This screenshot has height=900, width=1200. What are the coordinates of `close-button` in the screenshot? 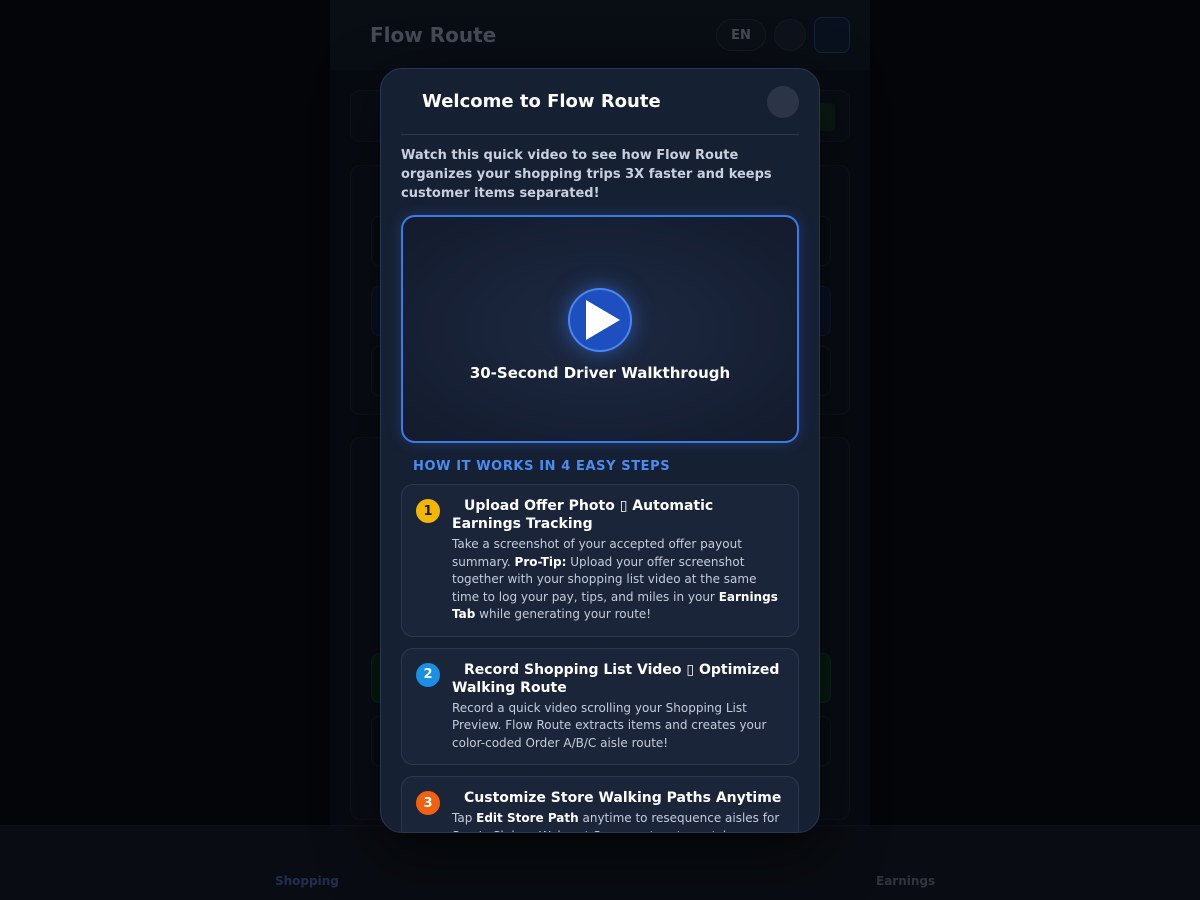 It's located at (783, 101).